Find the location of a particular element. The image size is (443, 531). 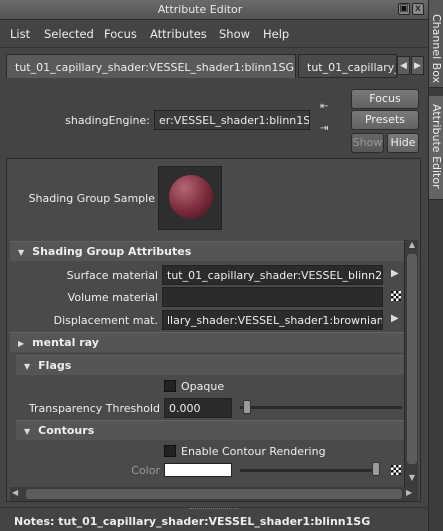

title-bar: Attribute Editor ▣ x is located at coordinates (214, 10).